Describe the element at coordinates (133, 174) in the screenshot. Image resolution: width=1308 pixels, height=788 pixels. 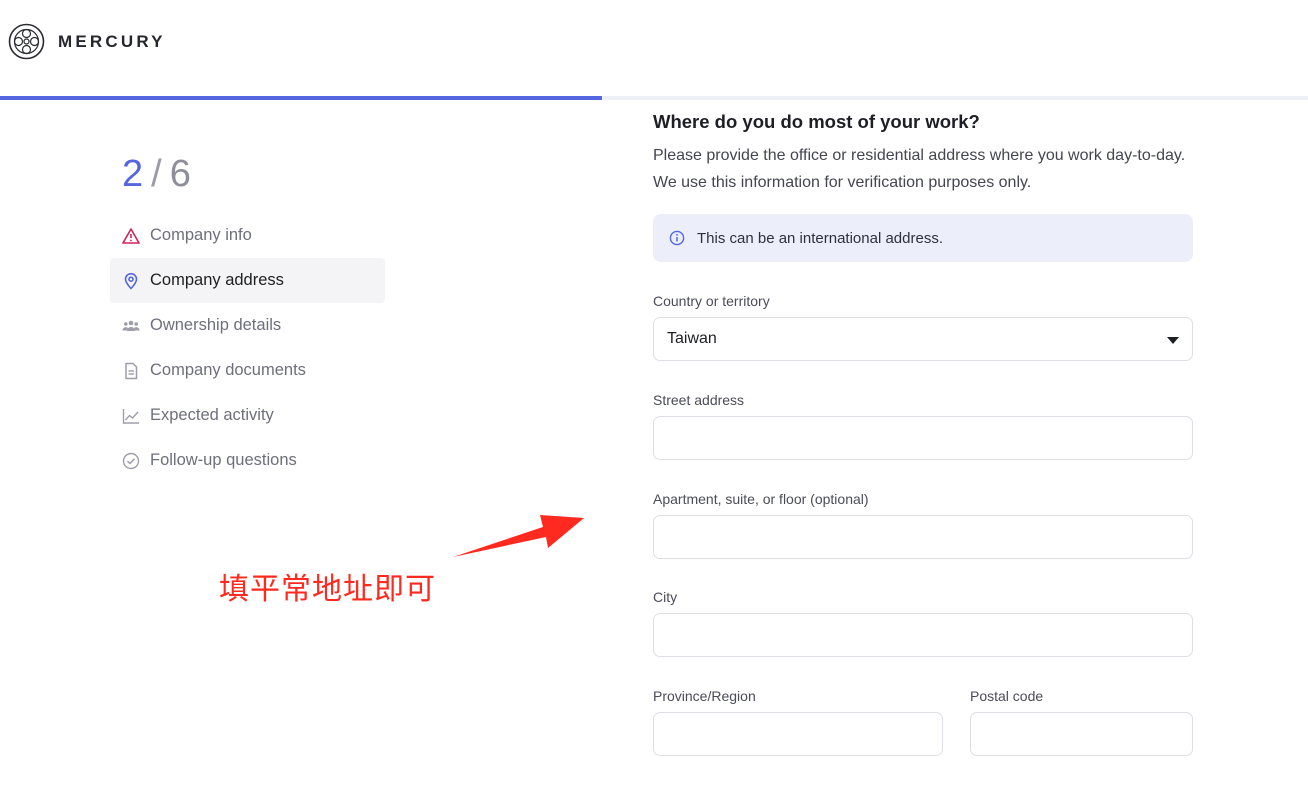
I see `step-current: 2` at that location.